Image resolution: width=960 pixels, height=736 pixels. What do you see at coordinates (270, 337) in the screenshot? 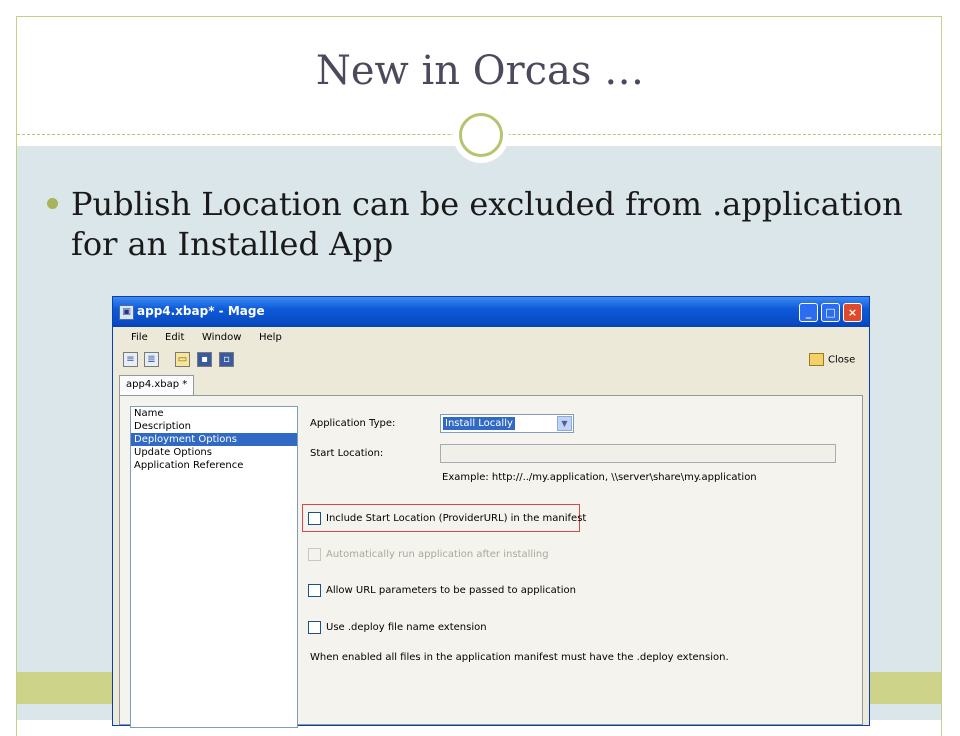
I see `menu-help: Help` at bounding box center [270, 337].